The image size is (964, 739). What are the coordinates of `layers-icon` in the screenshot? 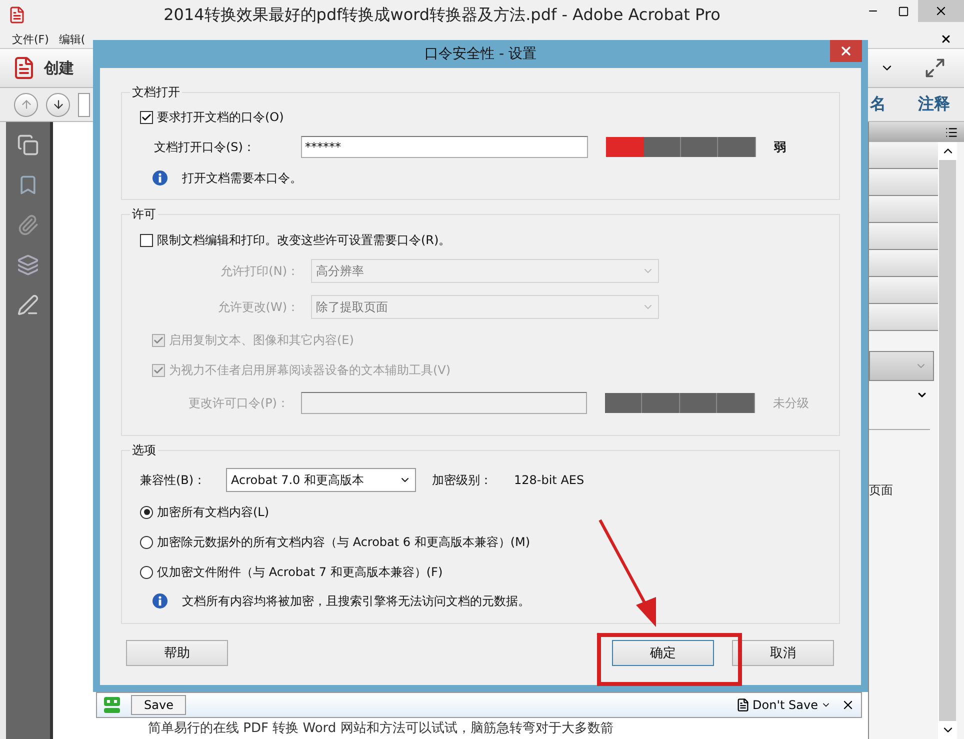 It's located at (28, 265).